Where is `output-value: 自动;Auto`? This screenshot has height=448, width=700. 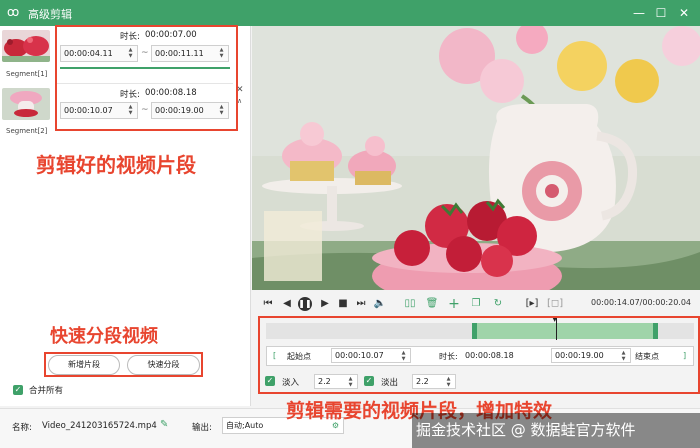
output-value: 自动;Auto is located at coordinates (245, 425).